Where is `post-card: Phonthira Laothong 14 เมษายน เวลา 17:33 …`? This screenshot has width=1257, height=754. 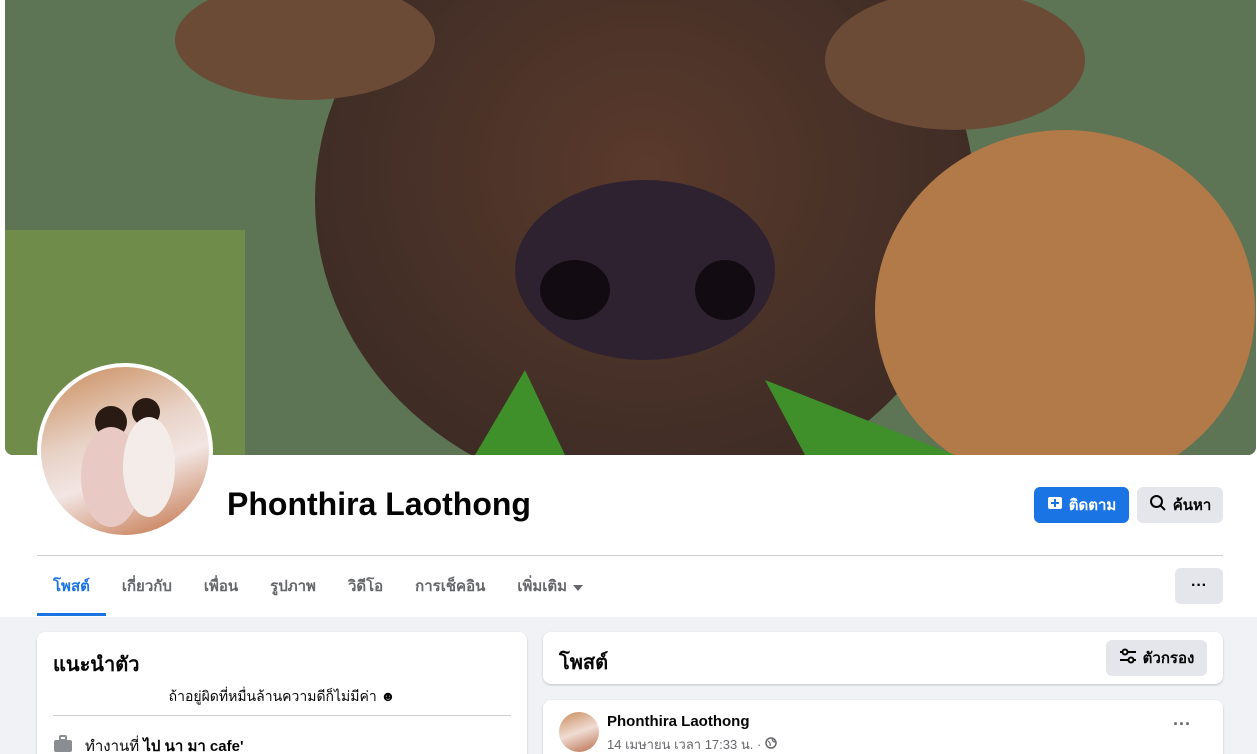
post-card: Phonthira Laothong 14 เมษายน เวลา 17:33 … is located at coordinates (883, 727).